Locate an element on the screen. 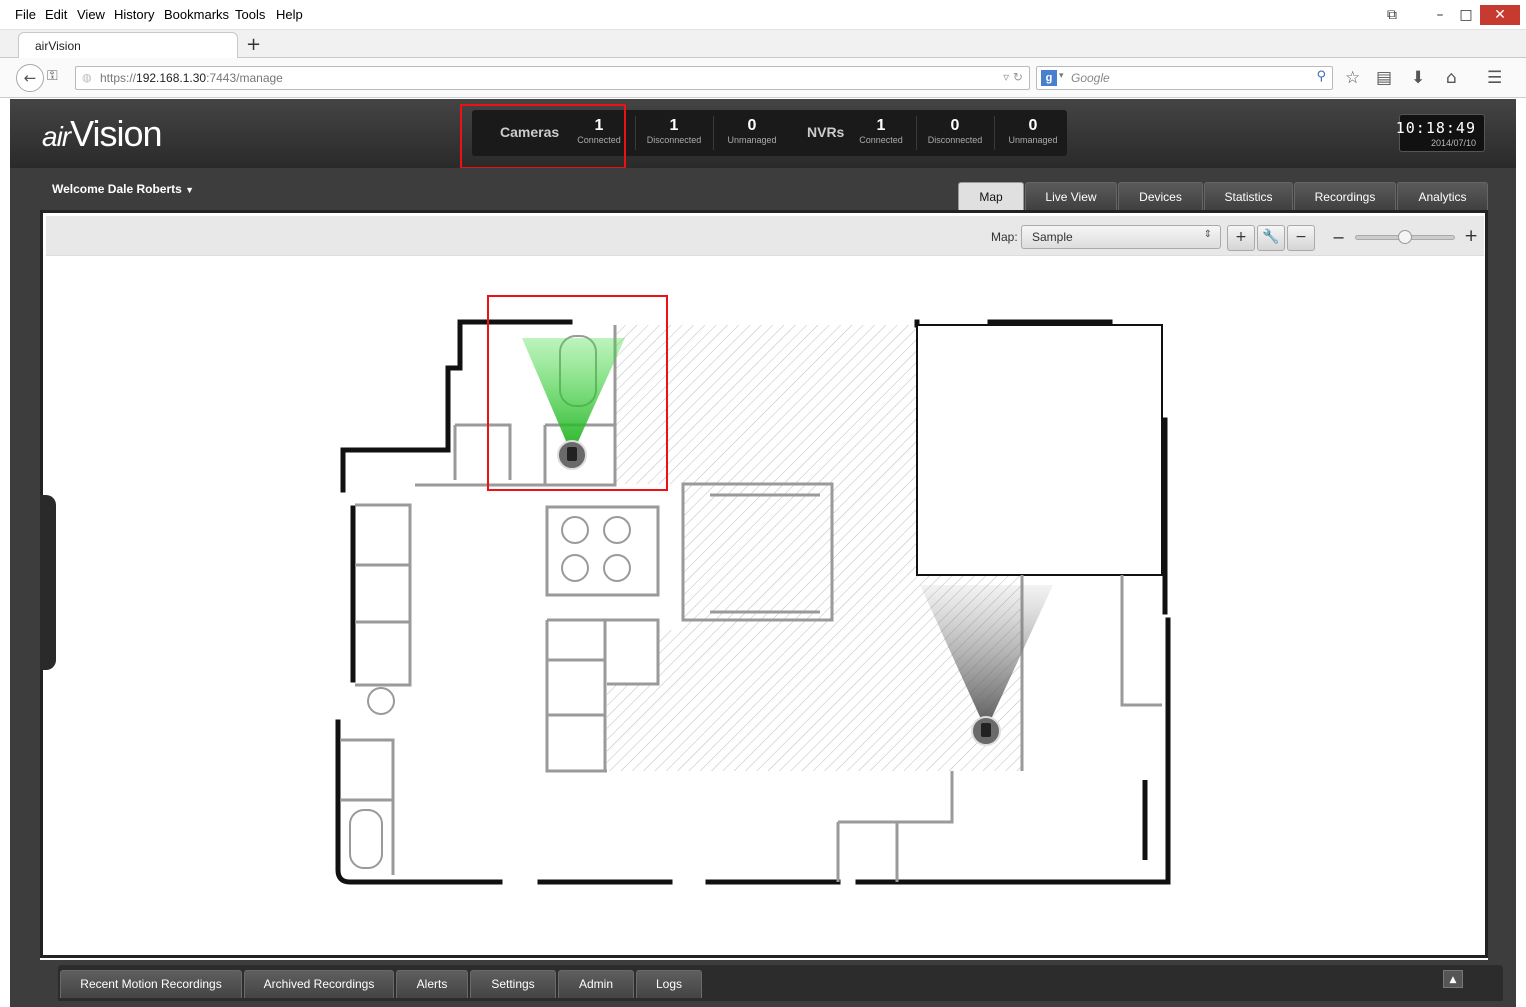 This screenshot has height=1007, width=1526. zoom-slider-handle is located at coordinates (1405, 237).